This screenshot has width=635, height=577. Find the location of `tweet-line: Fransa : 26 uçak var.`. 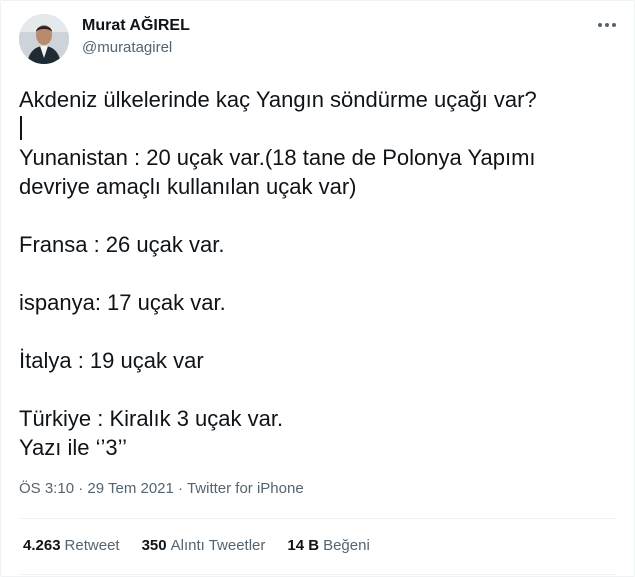

tweet-line: Fransa : 26 uçak var. is located at coordinates (122, 244).